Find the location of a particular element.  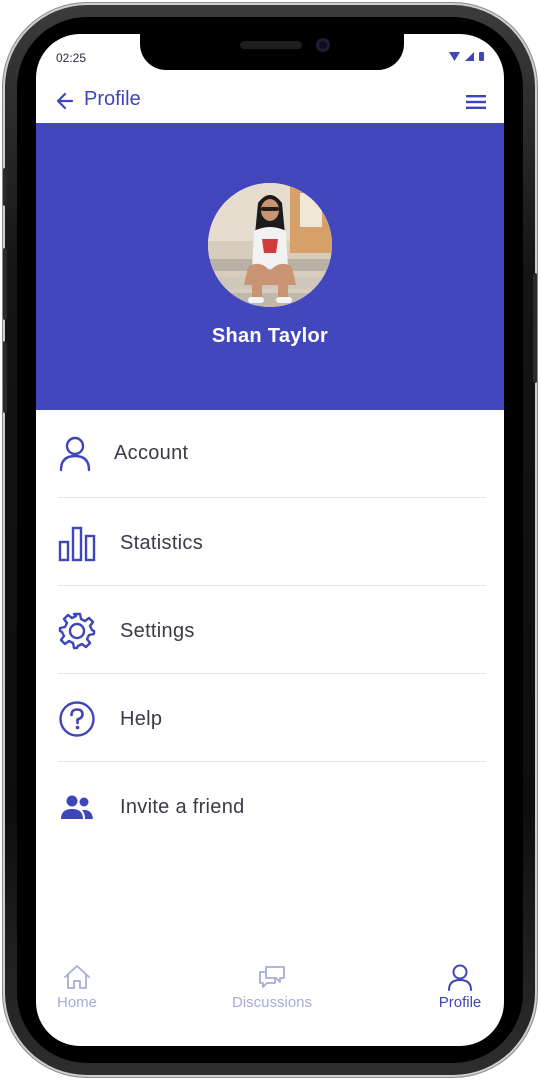

home-icon is located at coordinates (77, 977).